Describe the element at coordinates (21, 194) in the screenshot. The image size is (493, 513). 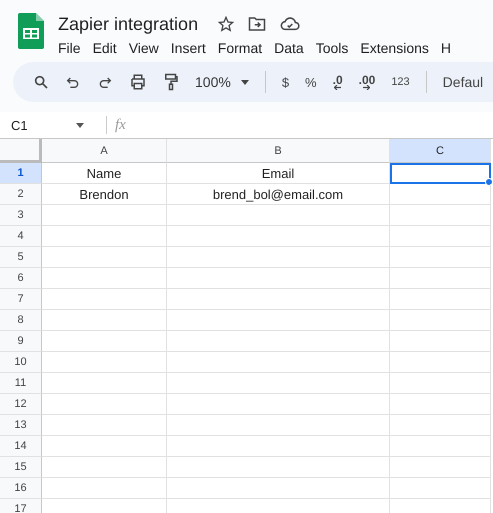
I see `row-header: 2` at that location.